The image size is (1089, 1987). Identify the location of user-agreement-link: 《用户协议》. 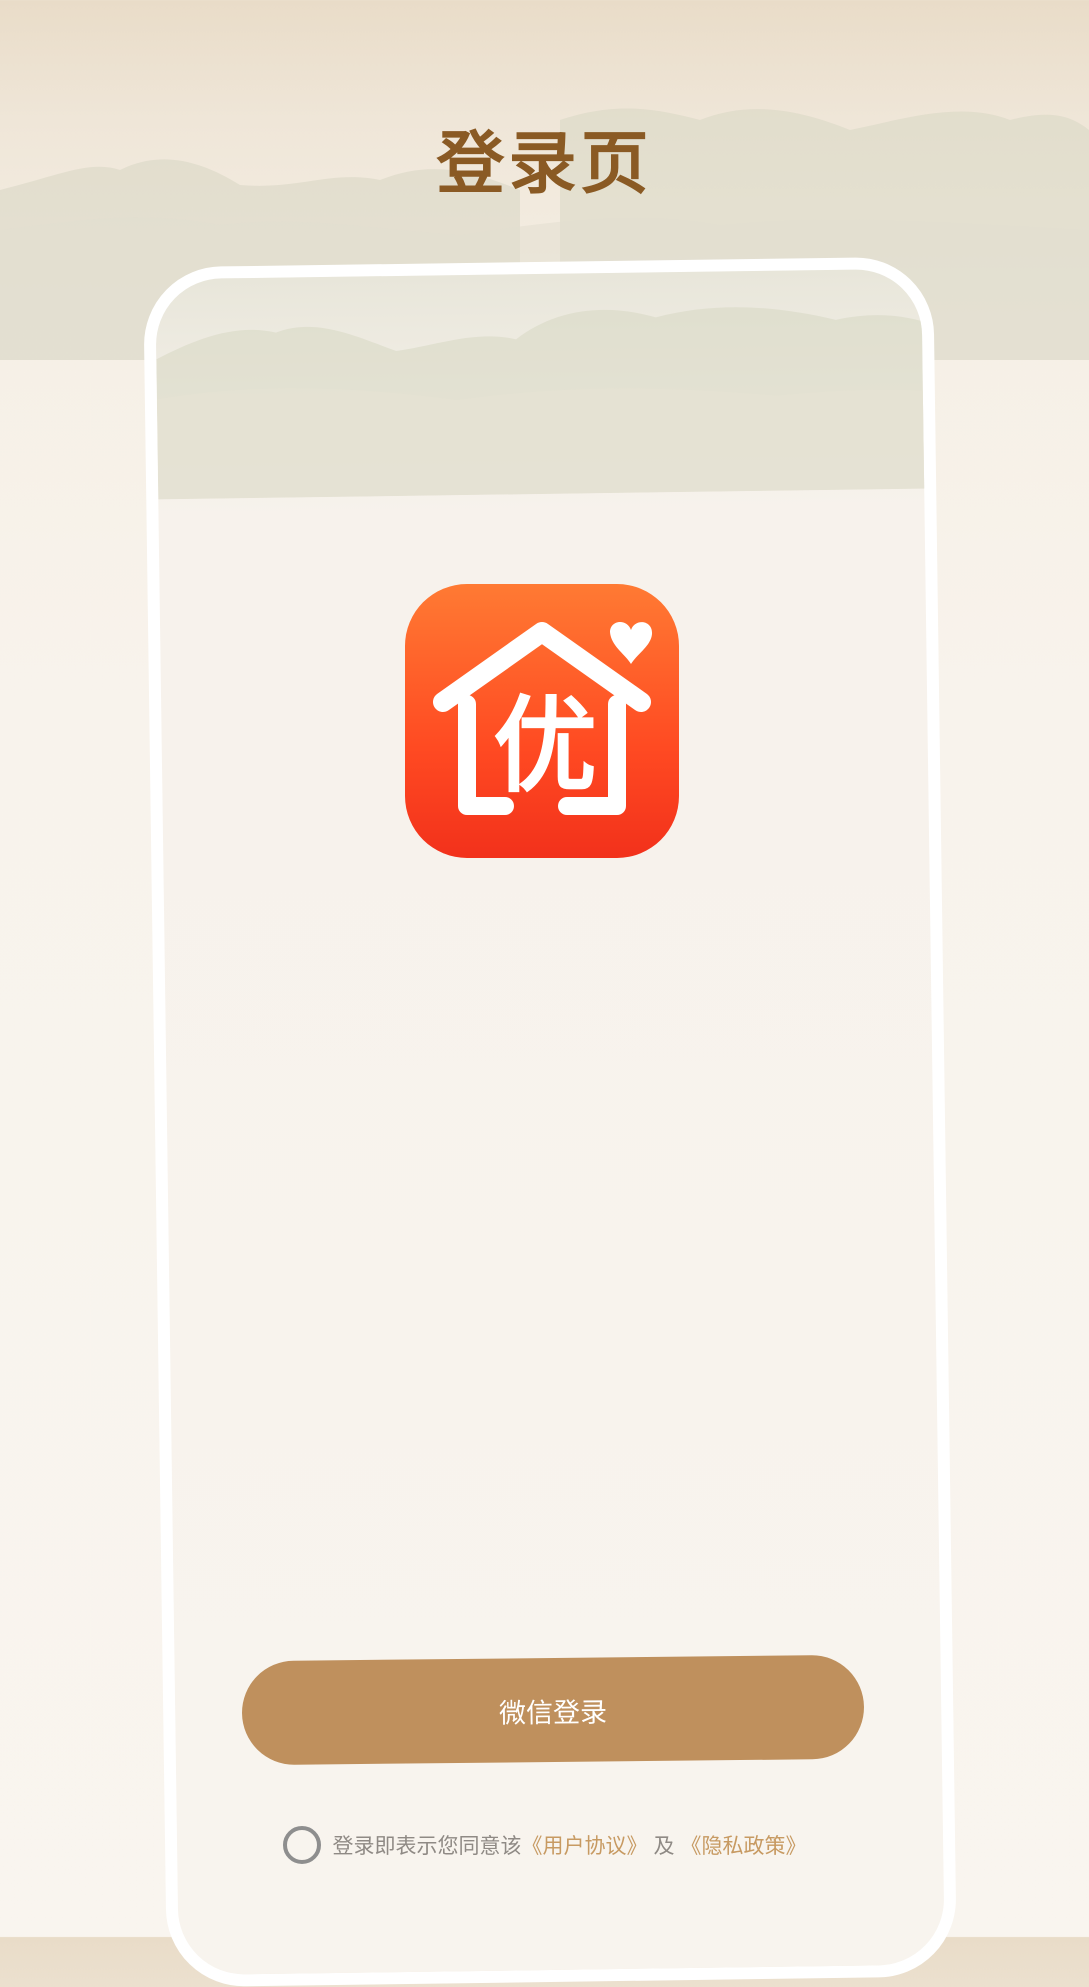
(585, 1845).